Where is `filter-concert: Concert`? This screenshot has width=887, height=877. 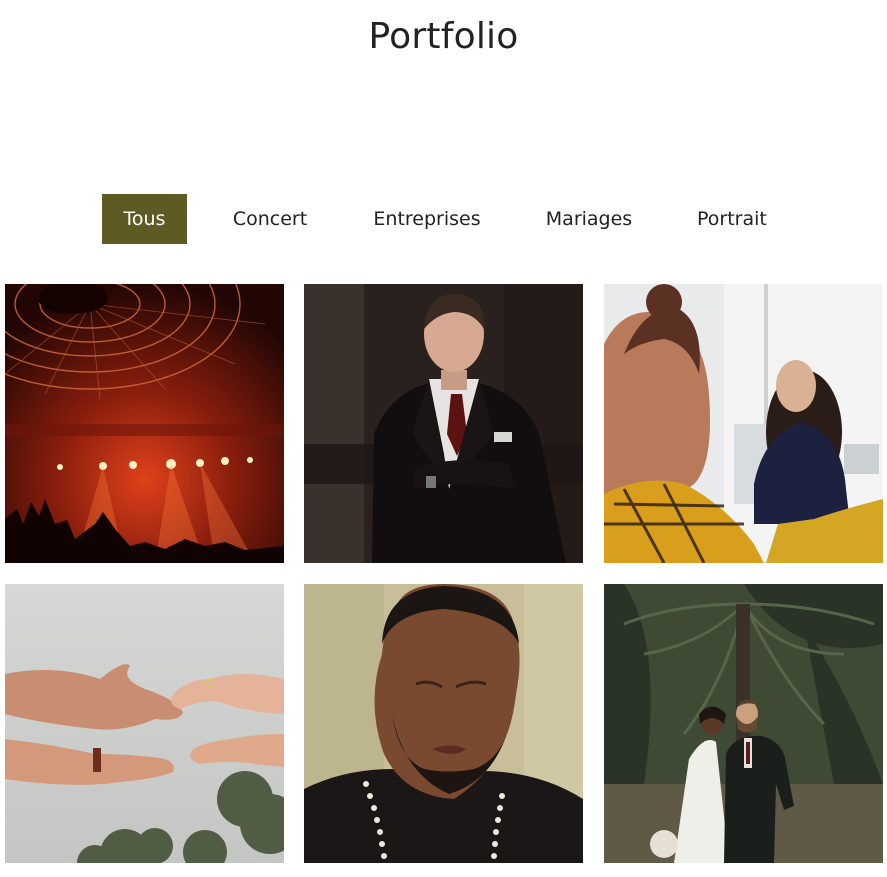 filter-concert: Concert is located at coordinates (270, 219).